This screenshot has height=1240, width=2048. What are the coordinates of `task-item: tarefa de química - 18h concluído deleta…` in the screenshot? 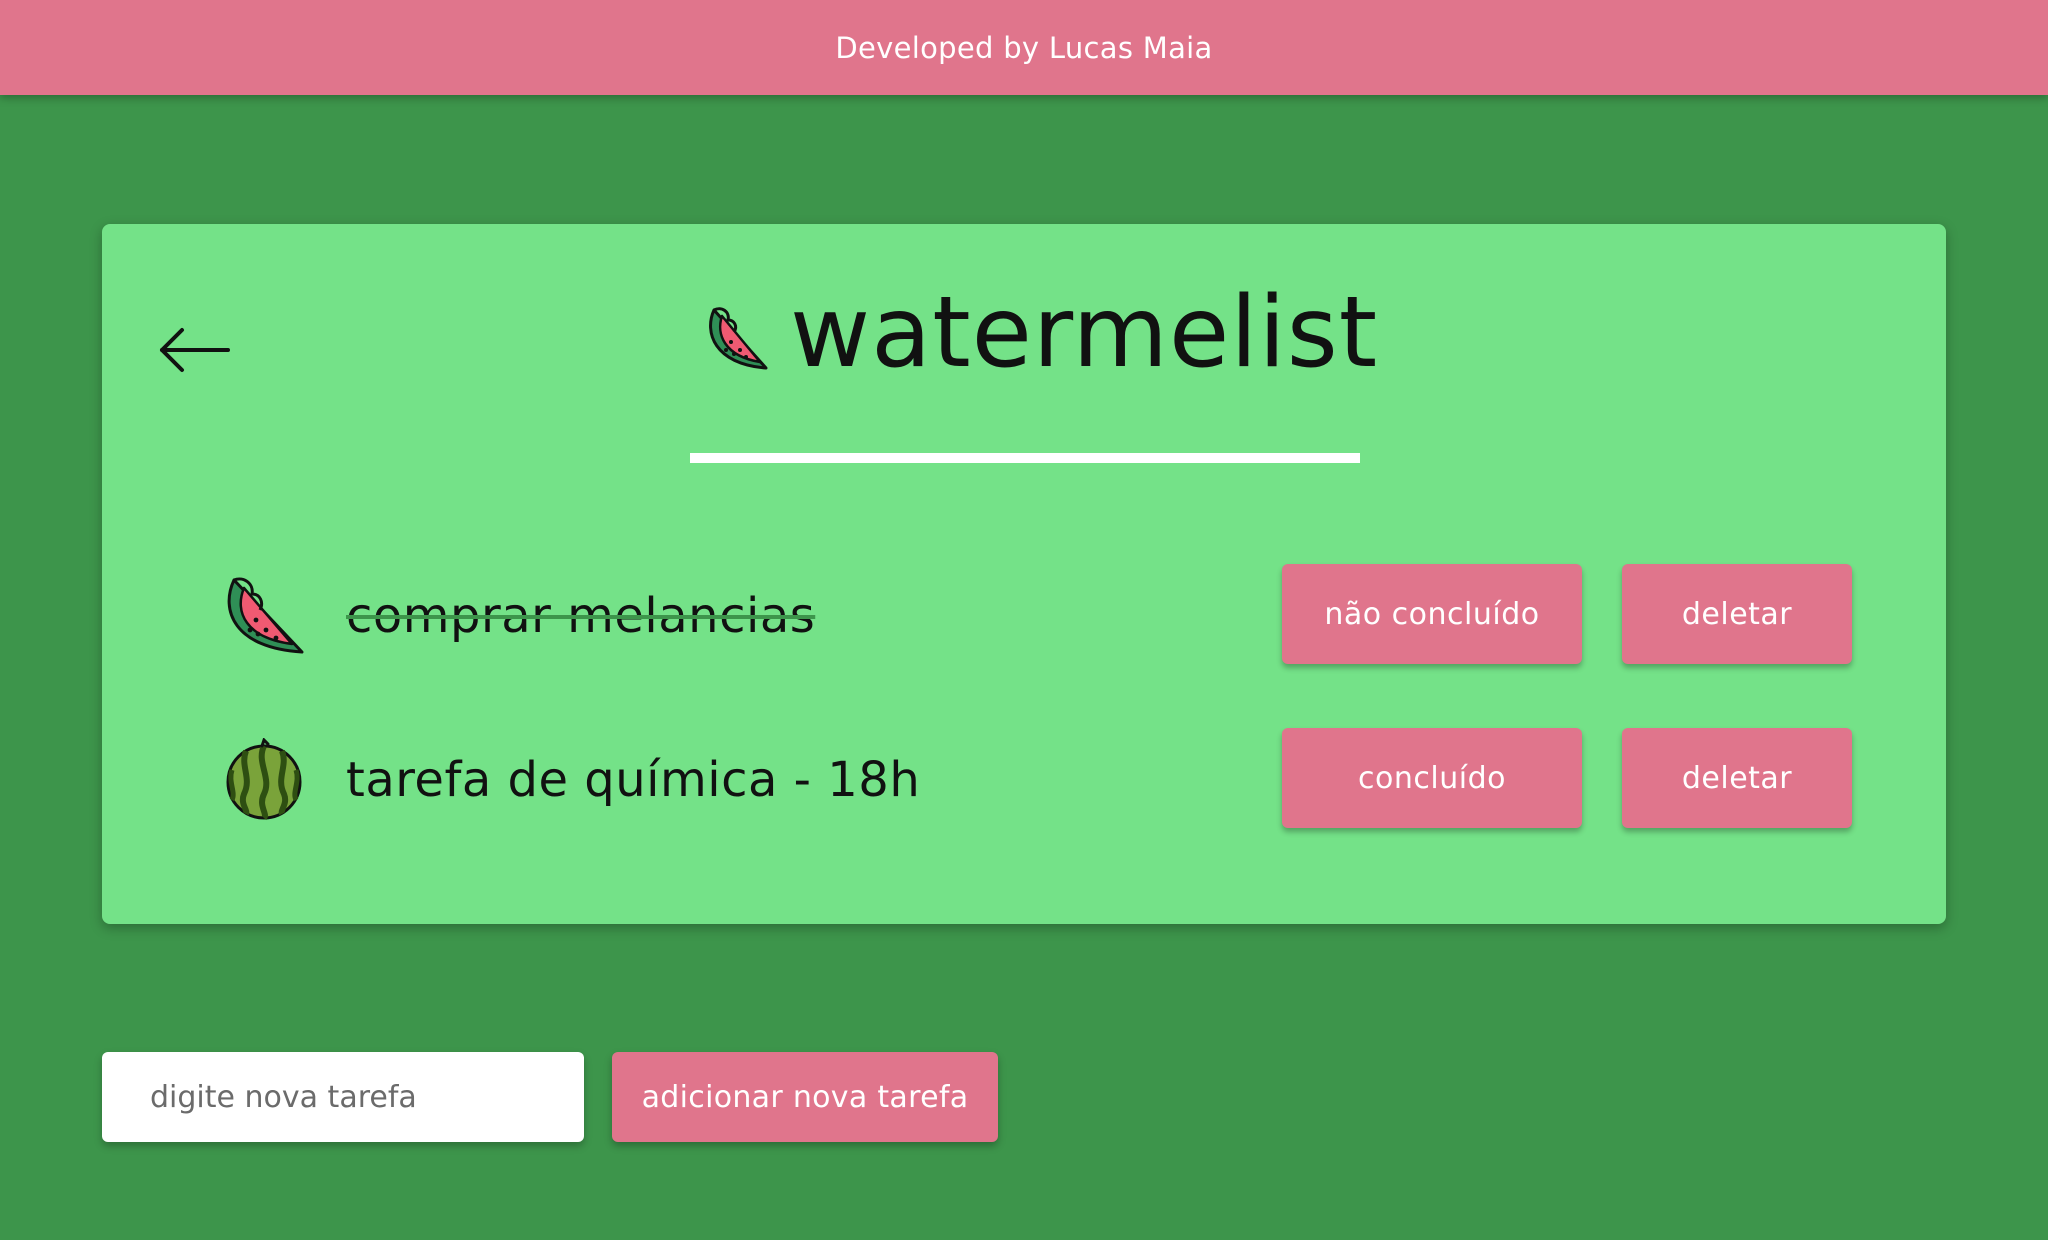 It's located at (1024, 778).